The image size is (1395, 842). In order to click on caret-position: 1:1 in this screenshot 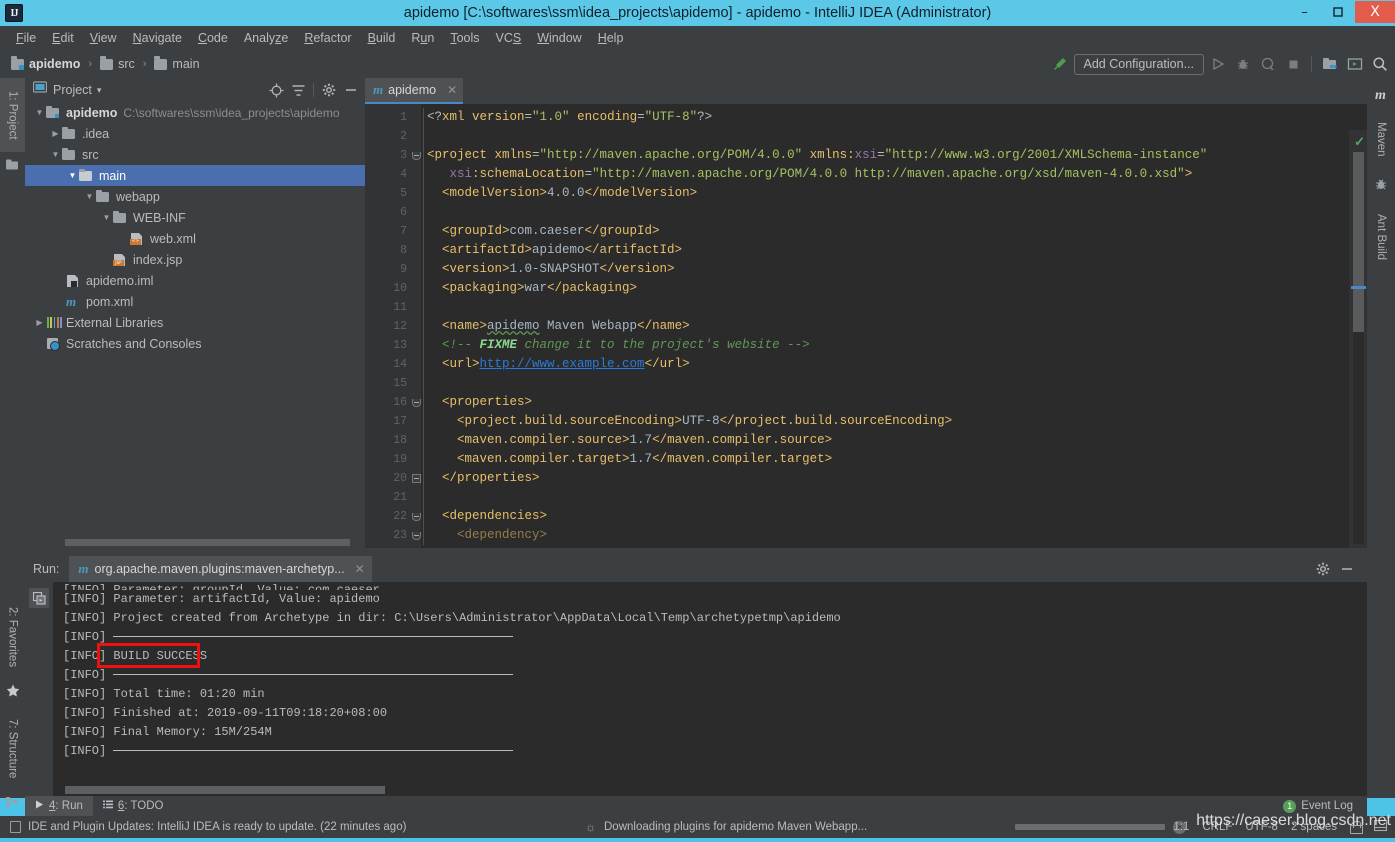, I will do `click(1181, 827)`.